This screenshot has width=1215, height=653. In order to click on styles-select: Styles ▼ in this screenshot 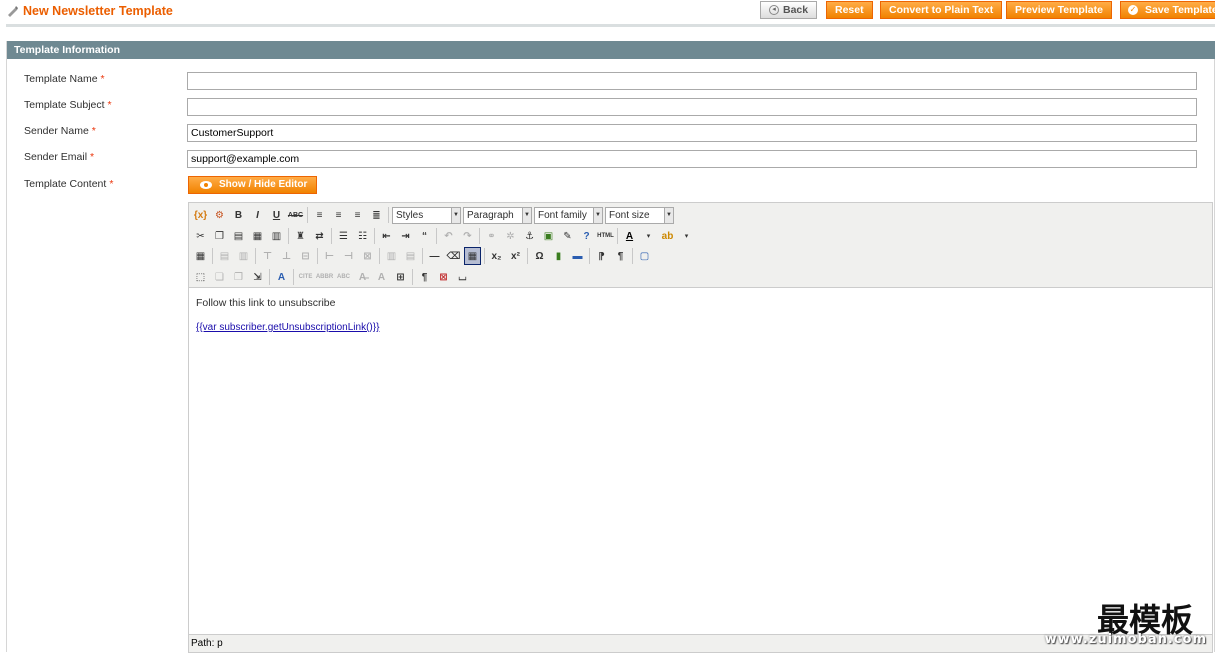, I will do `click(426, 215)`.